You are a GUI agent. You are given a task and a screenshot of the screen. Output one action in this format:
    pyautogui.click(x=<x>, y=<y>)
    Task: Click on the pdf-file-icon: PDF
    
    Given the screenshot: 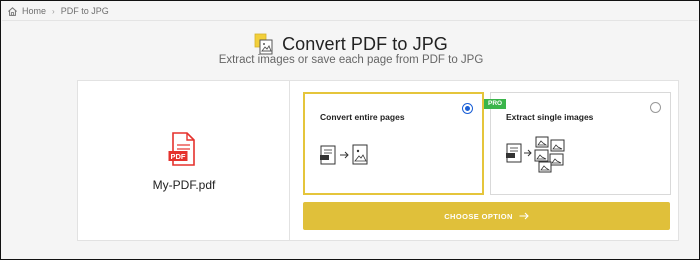 What is the action you would take?
    pyautogui.click(x=181, y=149)
    